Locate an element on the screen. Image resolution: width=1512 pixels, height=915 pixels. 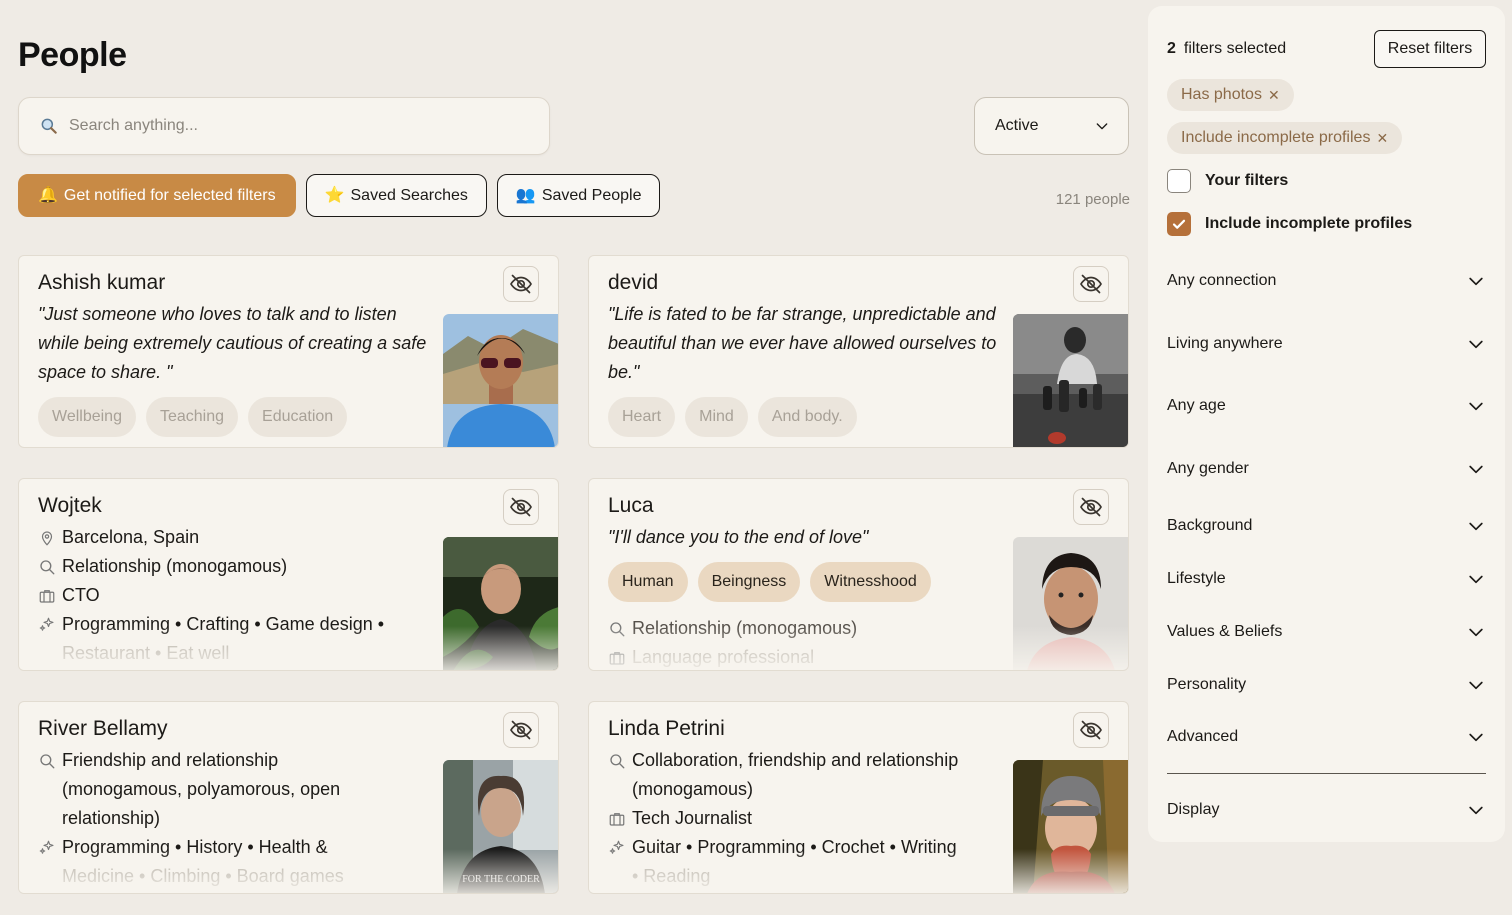
star-icon: ⭐ is located at coordinates (334, 195).